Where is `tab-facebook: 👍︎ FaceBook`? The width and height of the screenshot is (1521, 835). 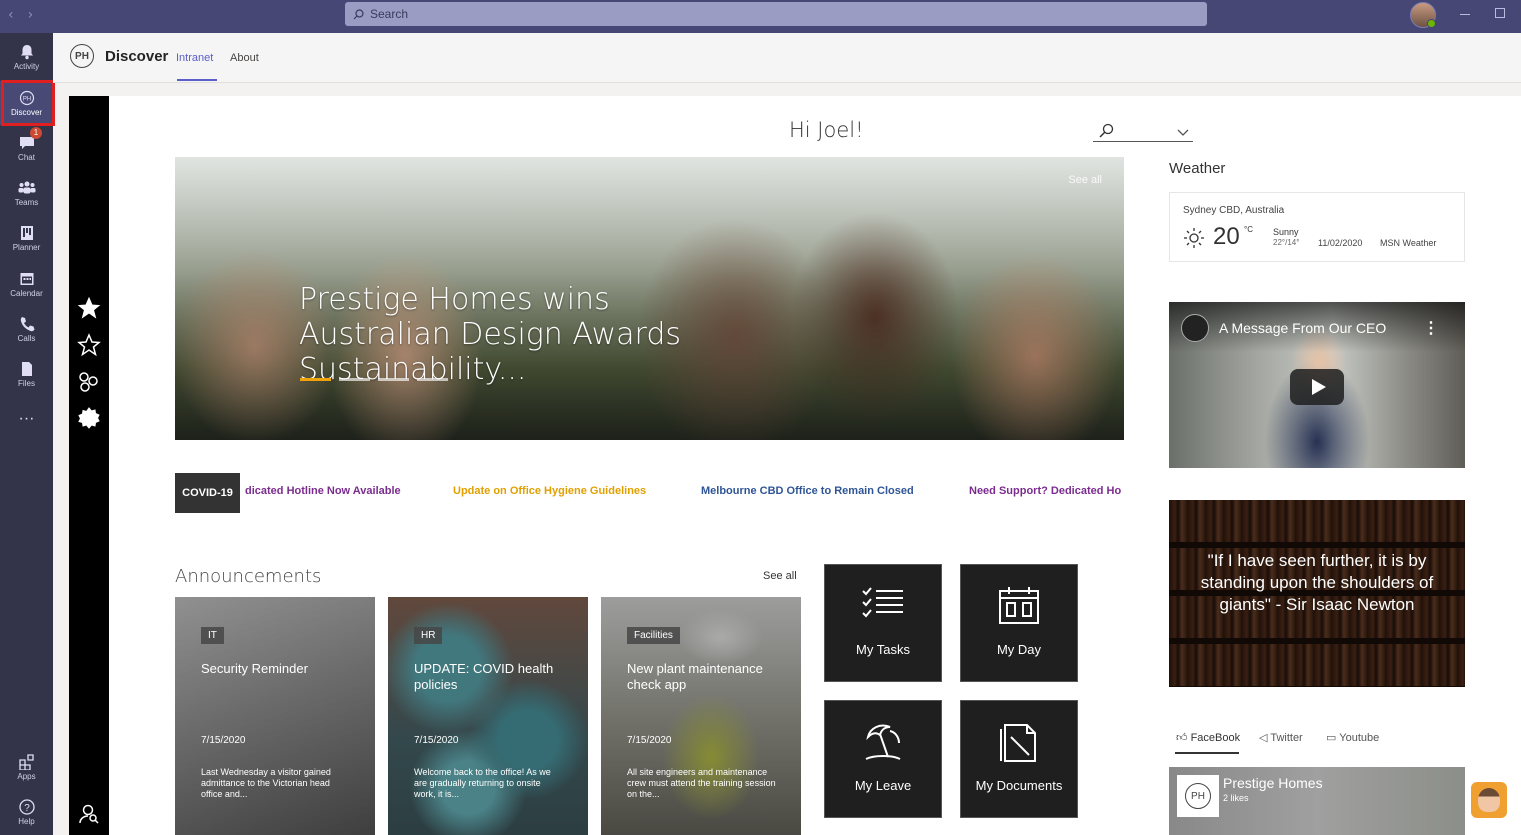 tab-facebook: 👍︎ FaceBook is located at coordinates (1208, 737).